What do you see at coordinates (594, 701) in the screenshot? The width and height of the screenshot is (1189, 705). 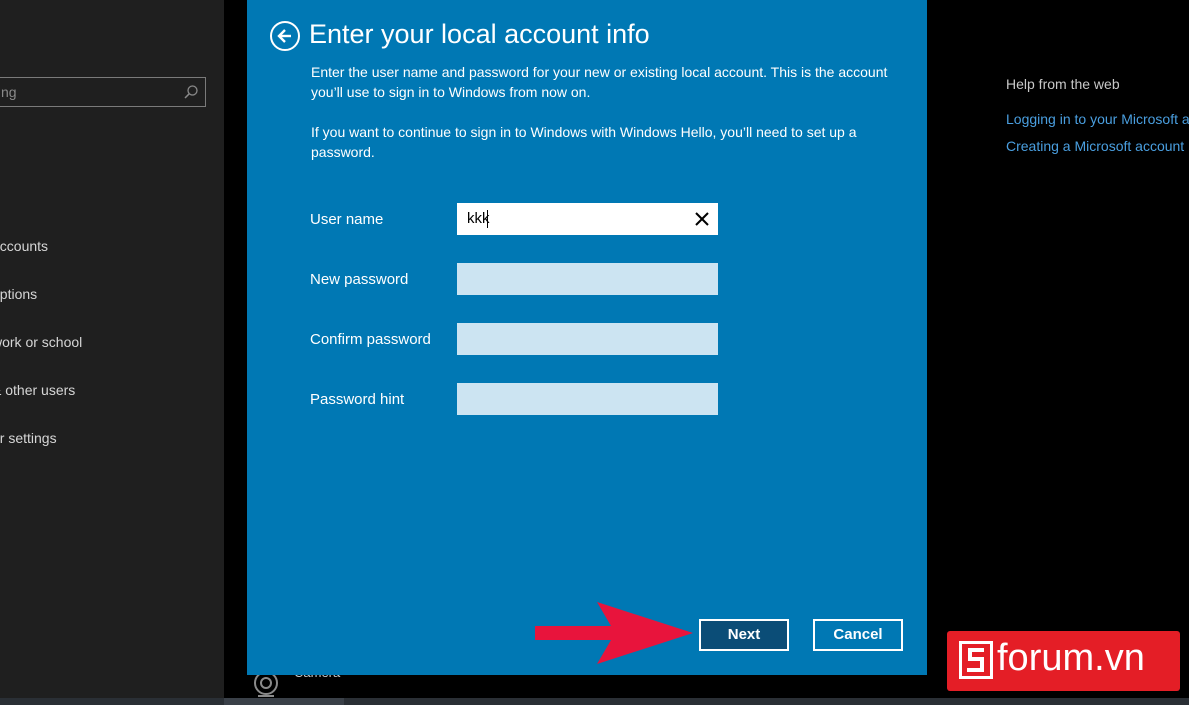 I see `bottom-strip` at bounding box center [594, 701].